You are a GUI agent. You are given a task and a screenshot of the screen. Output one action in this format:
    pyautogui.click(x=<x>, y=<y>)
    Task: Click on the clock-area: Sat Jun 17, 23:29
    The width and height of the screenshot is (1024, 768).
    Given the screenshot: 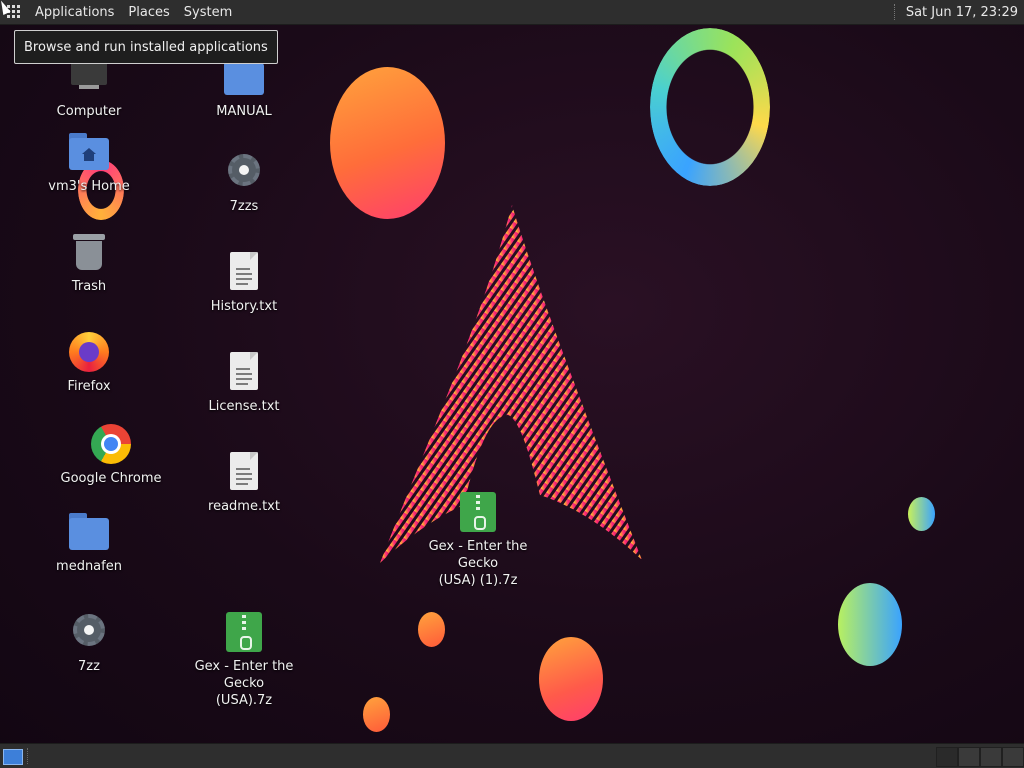 What is the action you would take?
    pyautogui.click(x=955, y=12)
    